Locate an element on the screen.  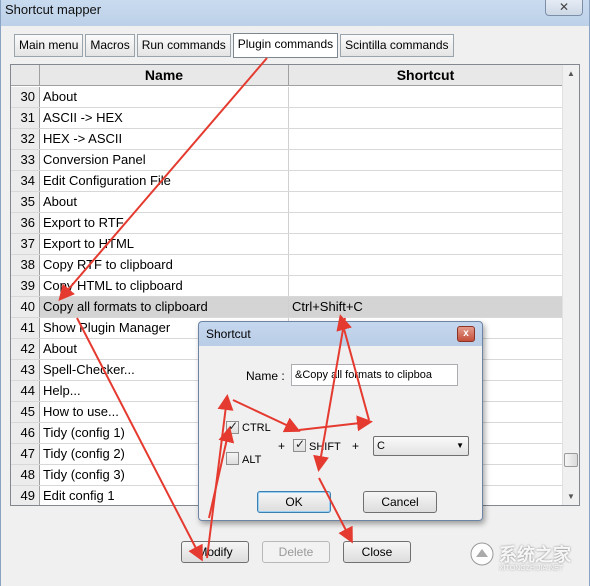
window-title: Shortcut mapper is located at coordinates (53, 9).